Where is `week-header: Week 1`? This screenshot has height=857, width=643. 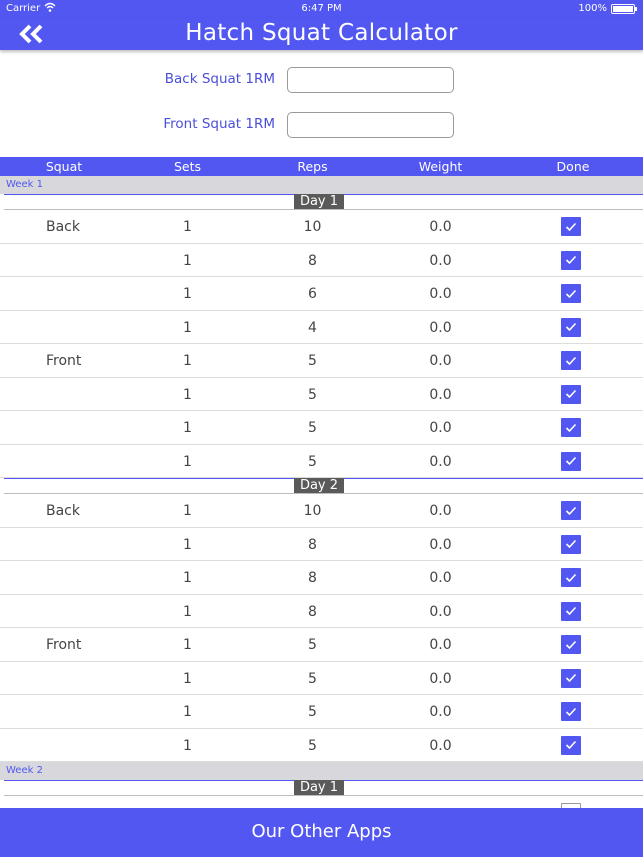
week-header: Week 1 is located at coordinates (321, 185).